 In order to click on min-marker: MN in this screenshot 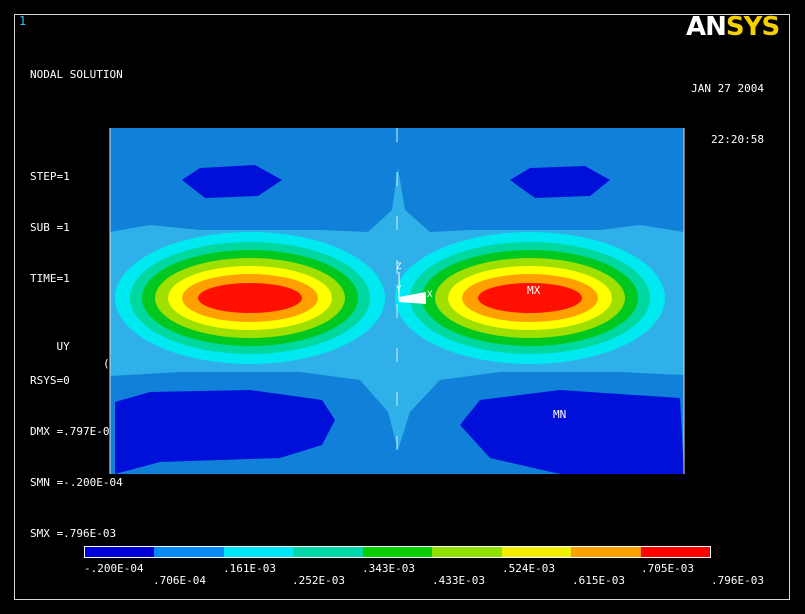, I will do `click(560, 414)`.